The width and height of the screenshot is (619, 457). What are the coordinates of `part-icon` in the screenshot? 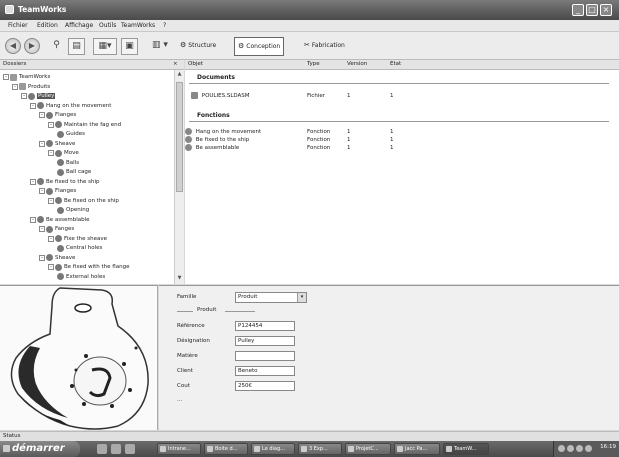 It's located at (49, 257).